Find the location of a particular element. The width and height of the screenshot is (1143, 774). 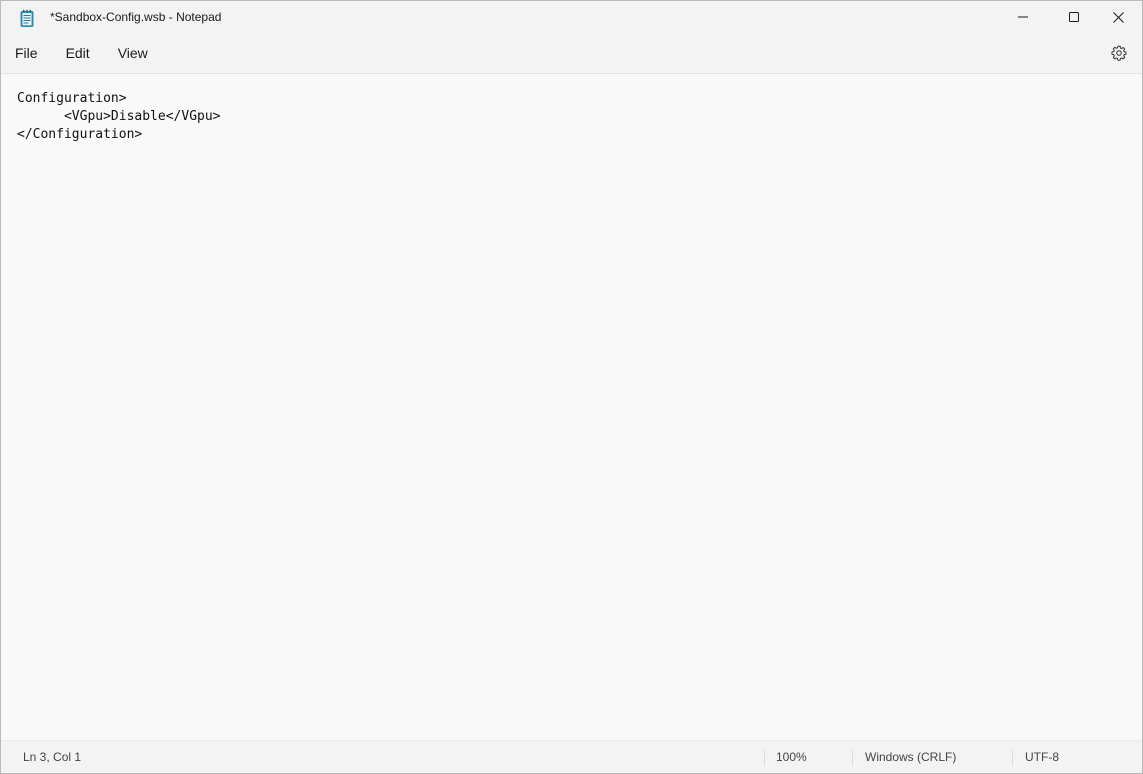

menu-bar: File Edit View is located at coordinates (571, 53).